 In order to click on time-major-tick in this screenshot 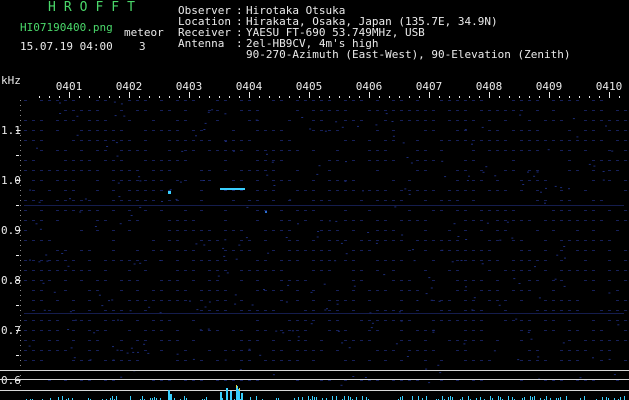, I will do `click(489, 95)`.